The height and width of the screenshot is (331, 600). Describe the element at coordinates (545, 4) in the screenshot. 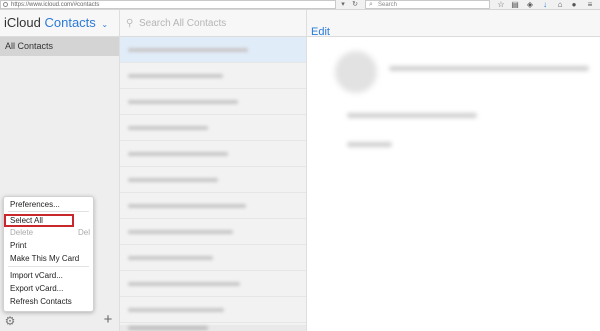

I see `download-icon: ↓` at that location.